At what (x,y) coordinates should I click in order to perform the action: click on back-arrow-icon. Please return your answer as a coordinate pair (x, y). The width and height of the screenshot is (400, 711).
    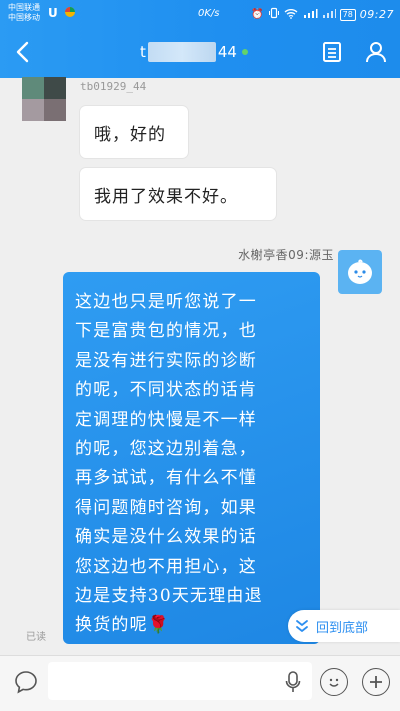
    Looking at the image, I should click on (22, 52).